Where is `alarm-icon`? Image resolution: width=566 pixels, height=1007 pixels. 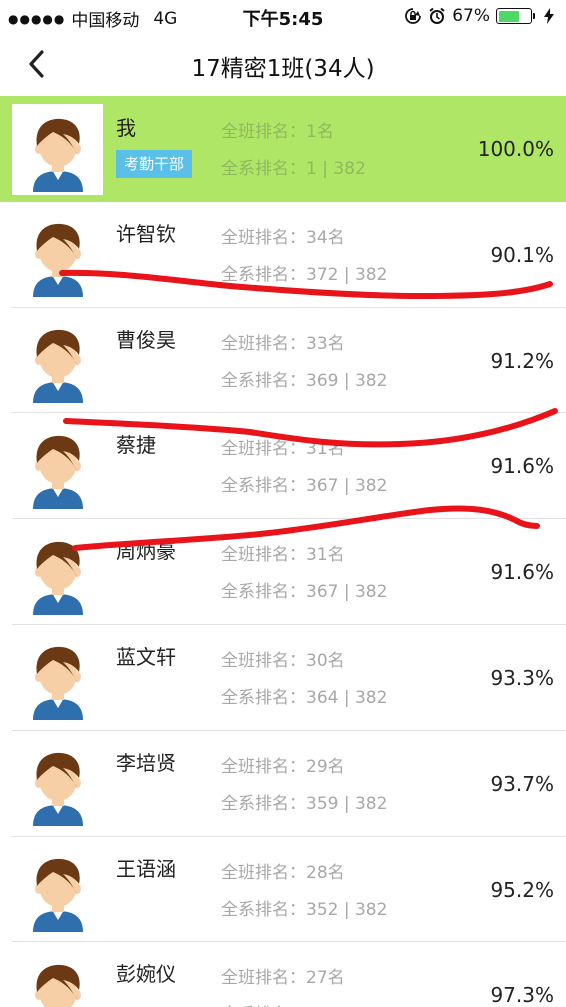
alarm-icon is located at coordinates (437, 16).